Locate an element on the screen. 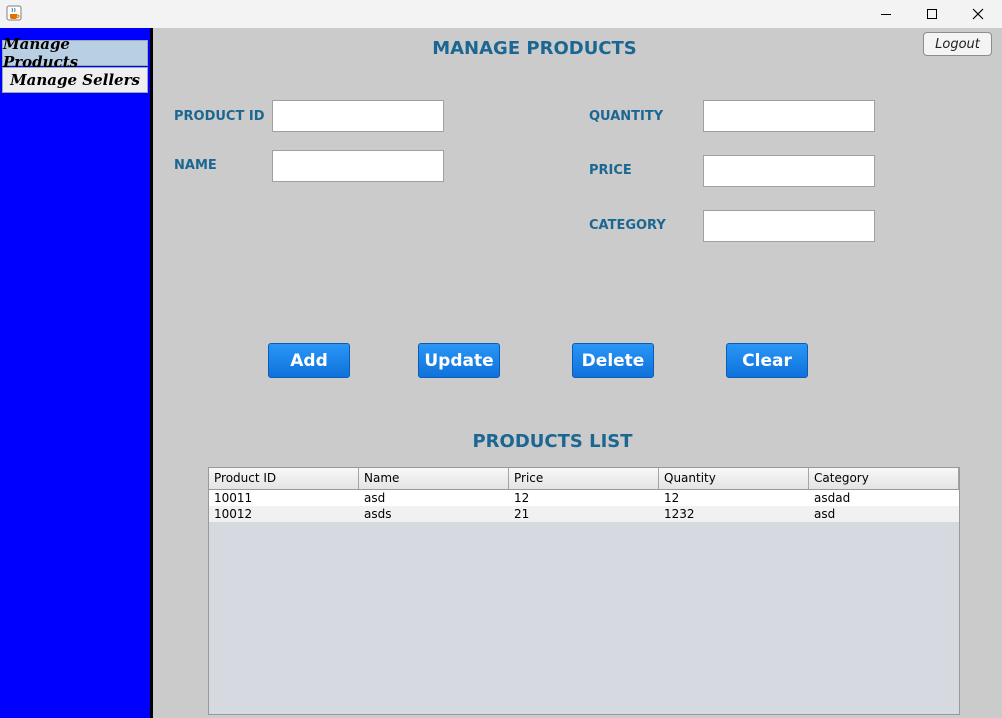 The height and width of the screenshot is (718, 1002). quantity-field is located at coordinates (789, 116).